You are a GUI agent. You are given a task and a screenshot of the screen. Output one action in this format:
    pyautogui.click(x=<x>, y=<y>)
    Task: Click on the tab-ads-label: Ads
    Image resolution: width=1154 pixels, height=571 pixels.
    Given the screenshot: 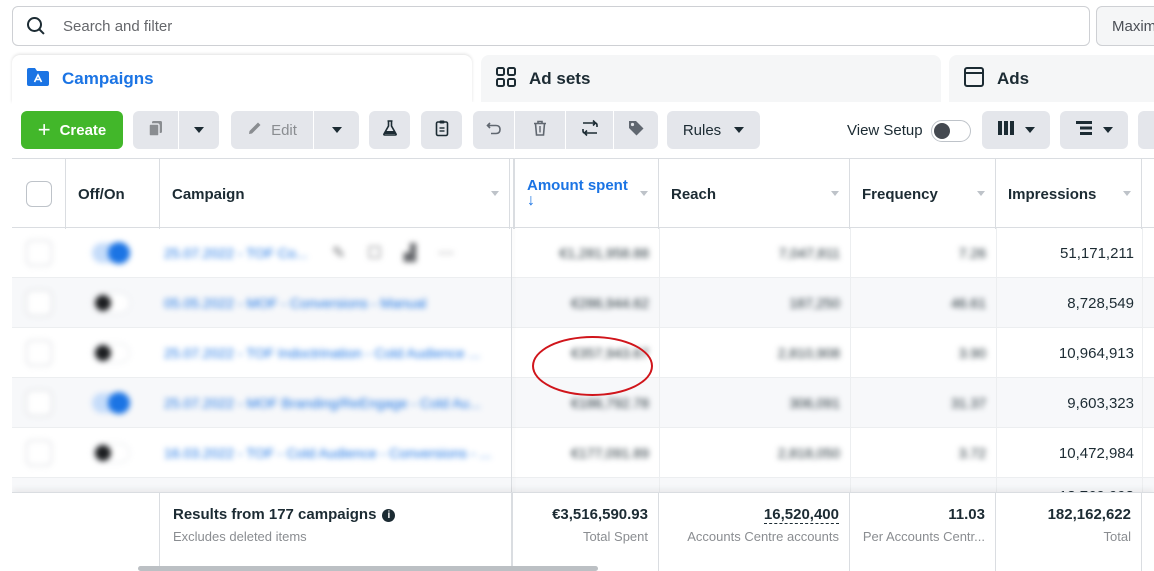 What is the action you would take?
    pyautogui.click(x=1013, y=78)
    